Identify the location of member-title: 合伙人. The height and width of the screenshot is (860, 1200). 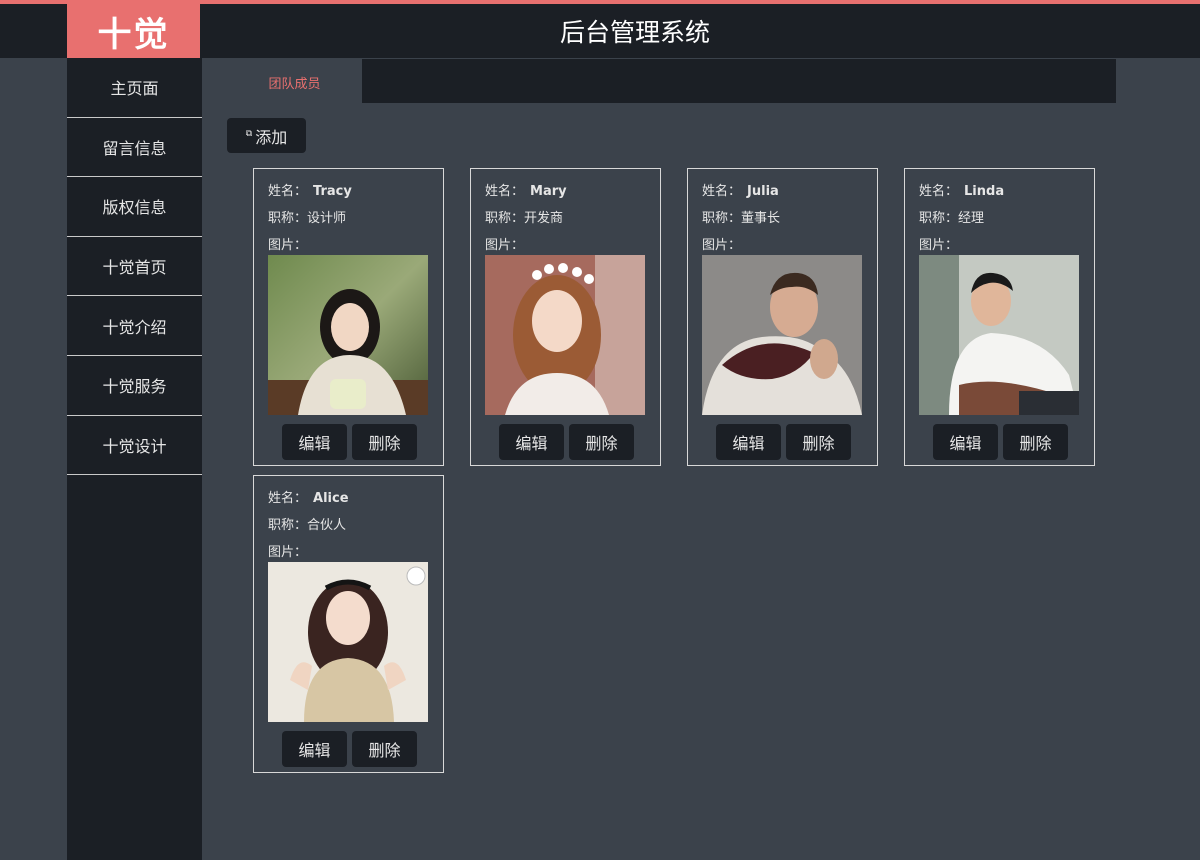
(327, 525).